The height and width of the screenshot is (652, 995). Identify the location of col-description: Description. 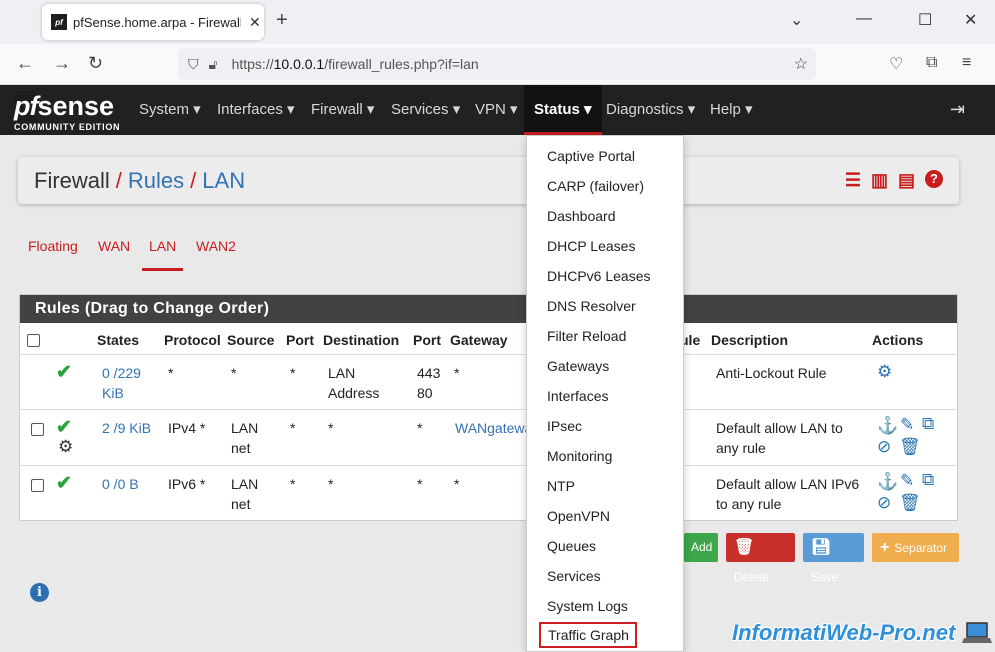
(750, 340).